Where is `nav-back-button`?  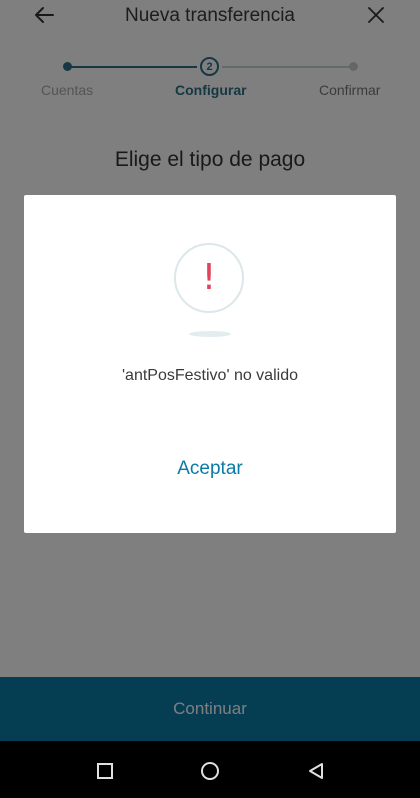 nav-back-button is located at coordinates (316, 771).